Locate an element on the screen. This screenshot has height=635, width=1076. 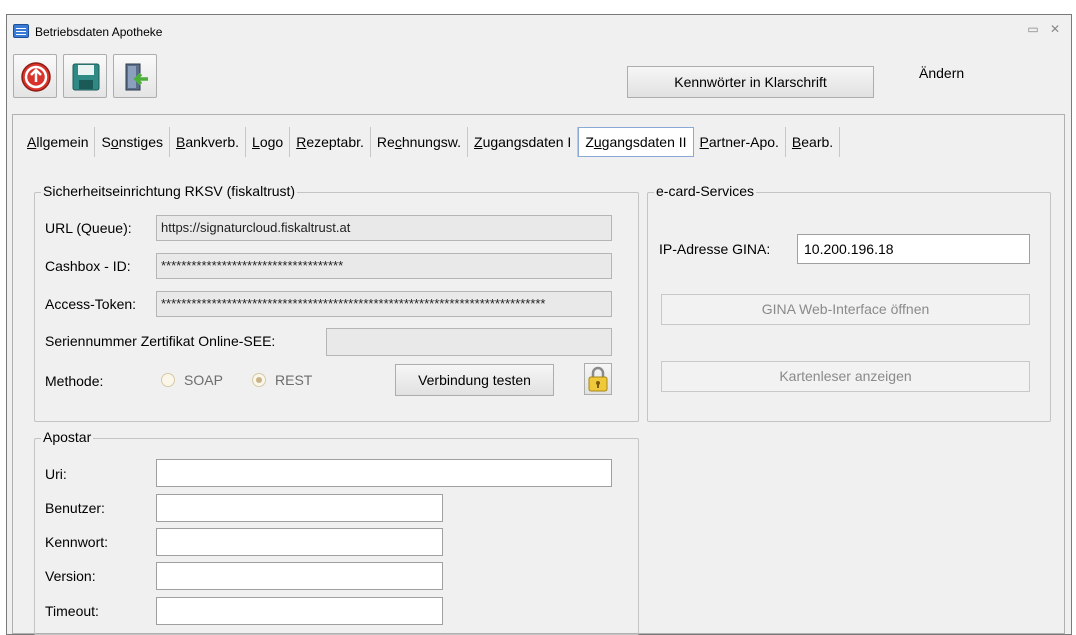
title-bar: Betriebsdaten Apotheke ▭ ✕ is located at coordinates (539, 30).